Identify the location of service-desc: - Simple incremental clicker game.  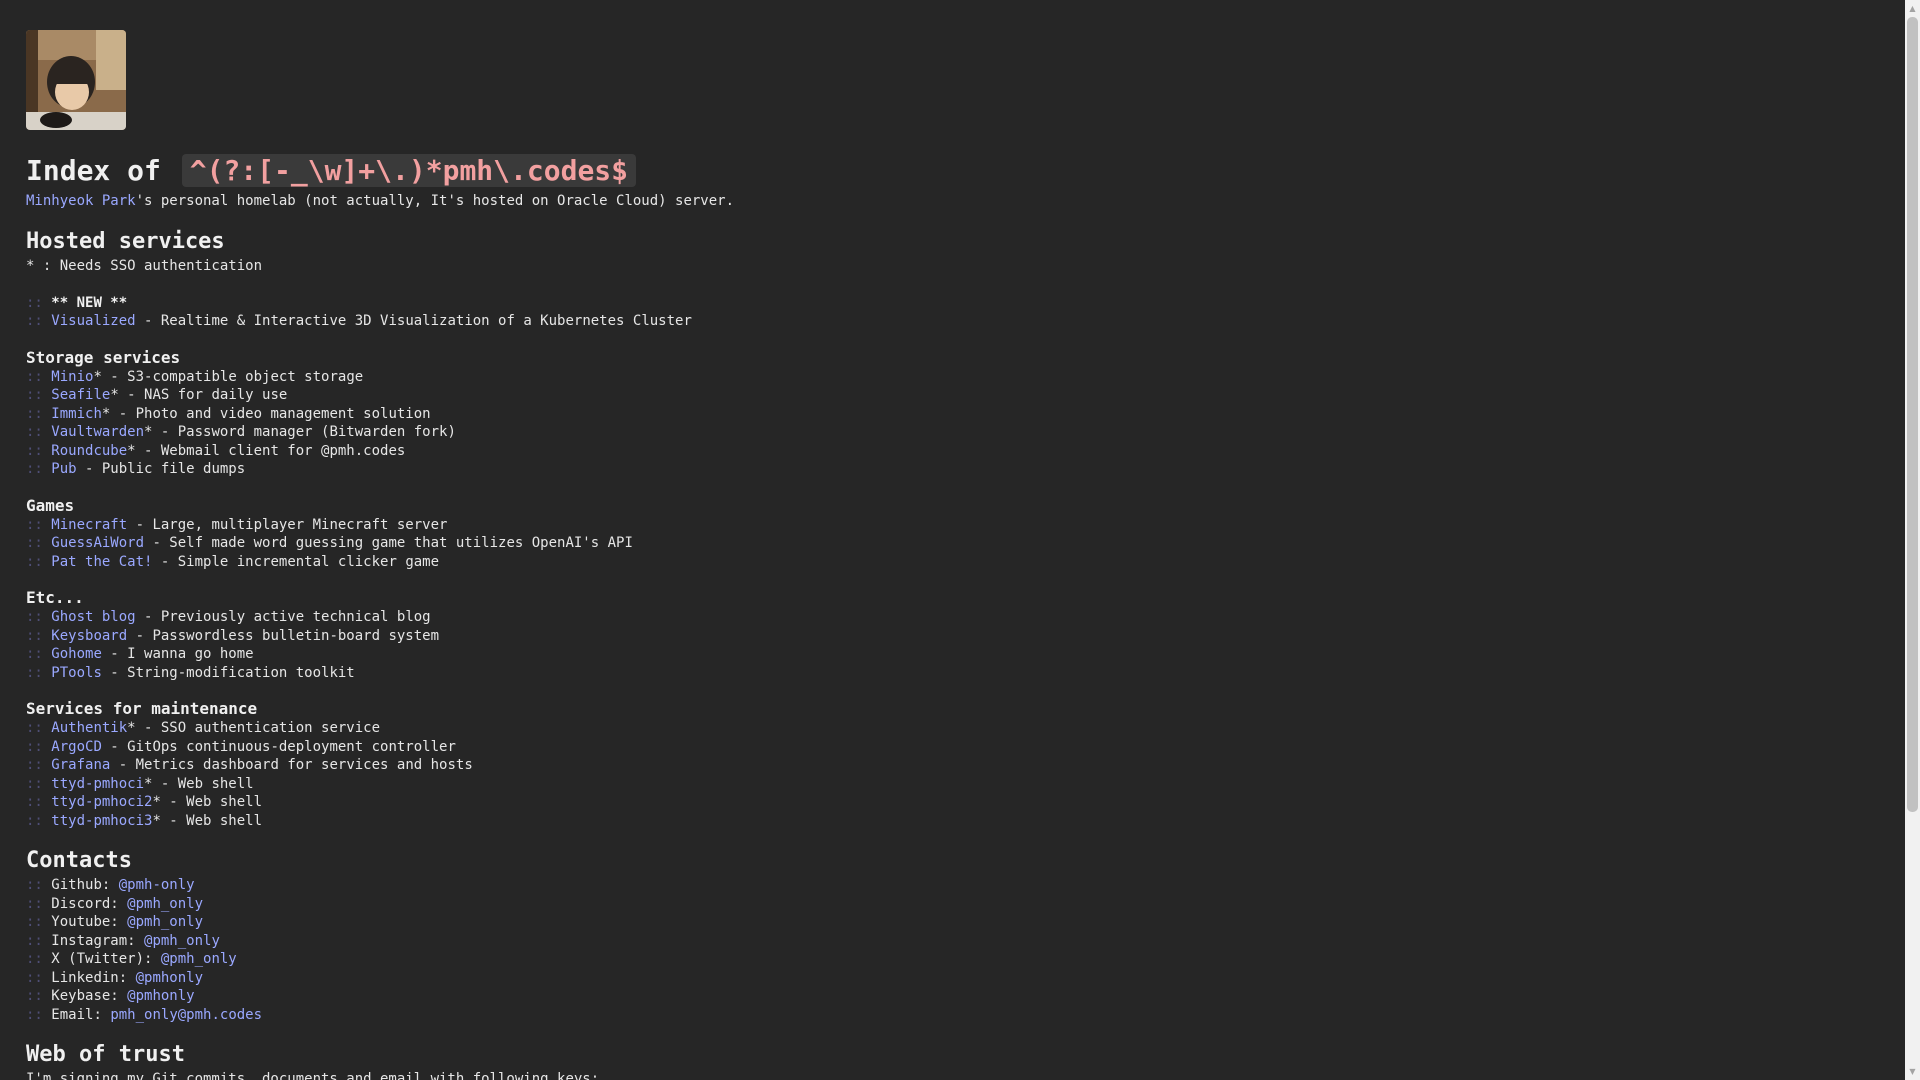
(296, 561).